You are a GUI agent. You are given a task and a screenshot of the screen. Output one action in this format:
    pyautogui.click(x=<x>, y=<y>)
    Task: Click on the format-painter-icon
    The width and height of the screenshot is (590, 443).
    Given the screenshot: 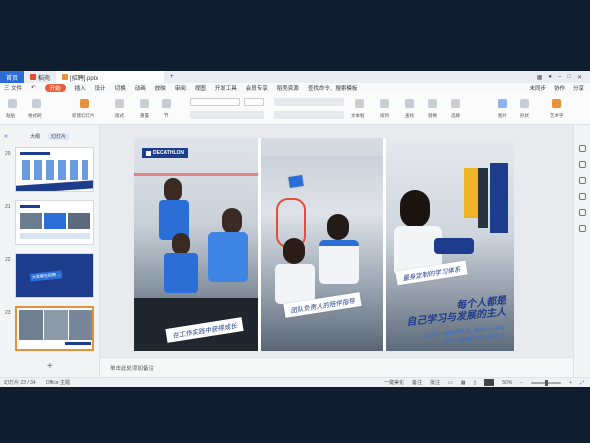 What is the action you would take?
    pyautogui.click(x=36, y=103)
    